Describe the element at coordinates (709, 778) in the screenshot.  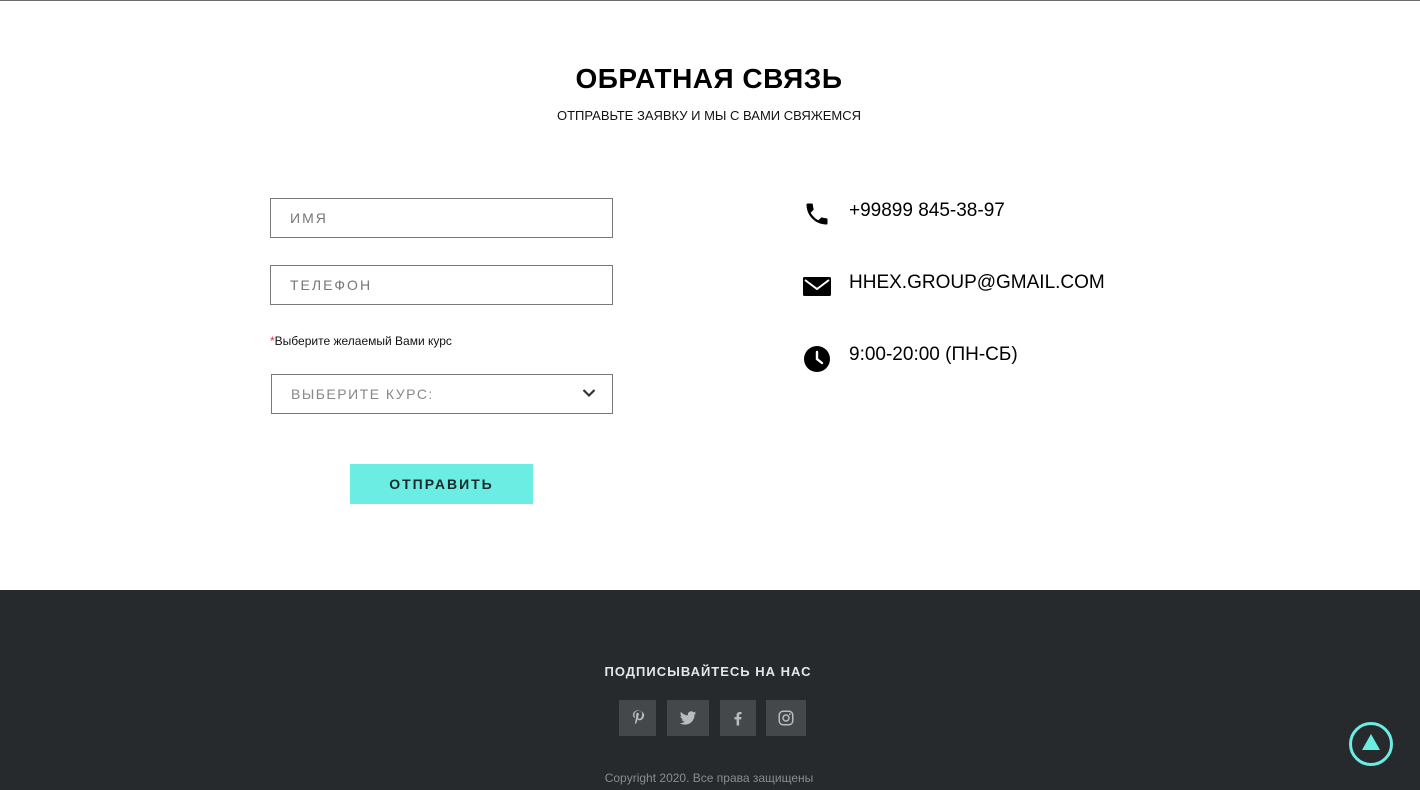
I see `copyright: Copyright 2020. Все права защищены` at that location.